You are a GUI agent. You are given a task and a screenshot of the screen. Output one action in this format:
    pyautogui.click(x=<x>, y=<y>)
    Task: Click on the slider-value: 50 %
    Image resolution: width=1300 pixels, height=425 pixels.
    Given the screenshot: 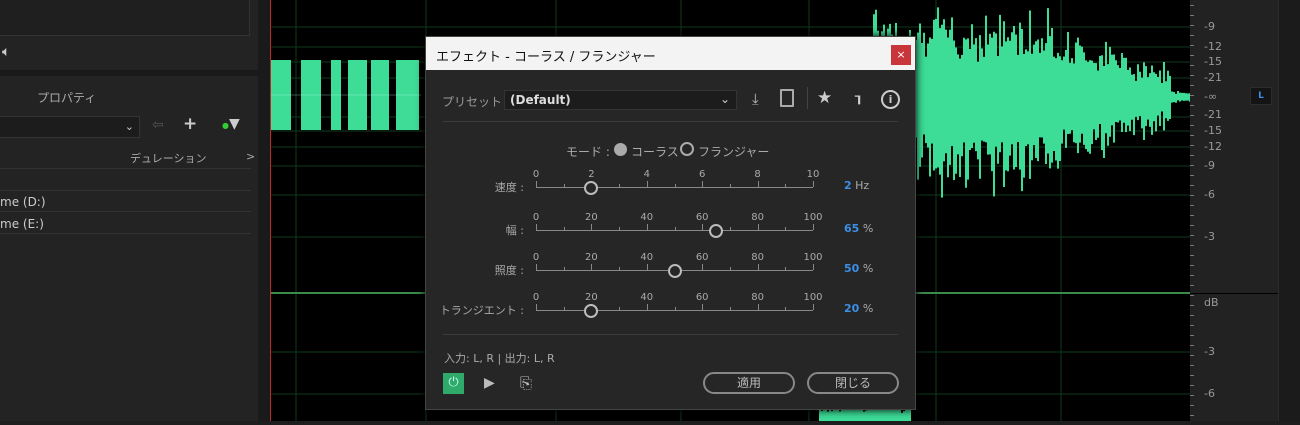 What is the action you would take?
    pyautogui.click(x=859, y=268)
    